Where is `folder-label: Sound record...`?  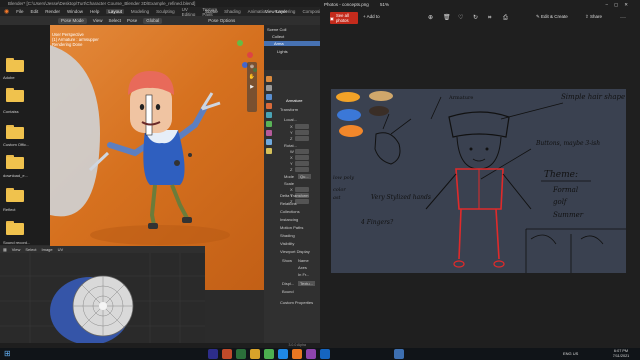 folder-label: Sound record... is located at coordinates (16, 242).